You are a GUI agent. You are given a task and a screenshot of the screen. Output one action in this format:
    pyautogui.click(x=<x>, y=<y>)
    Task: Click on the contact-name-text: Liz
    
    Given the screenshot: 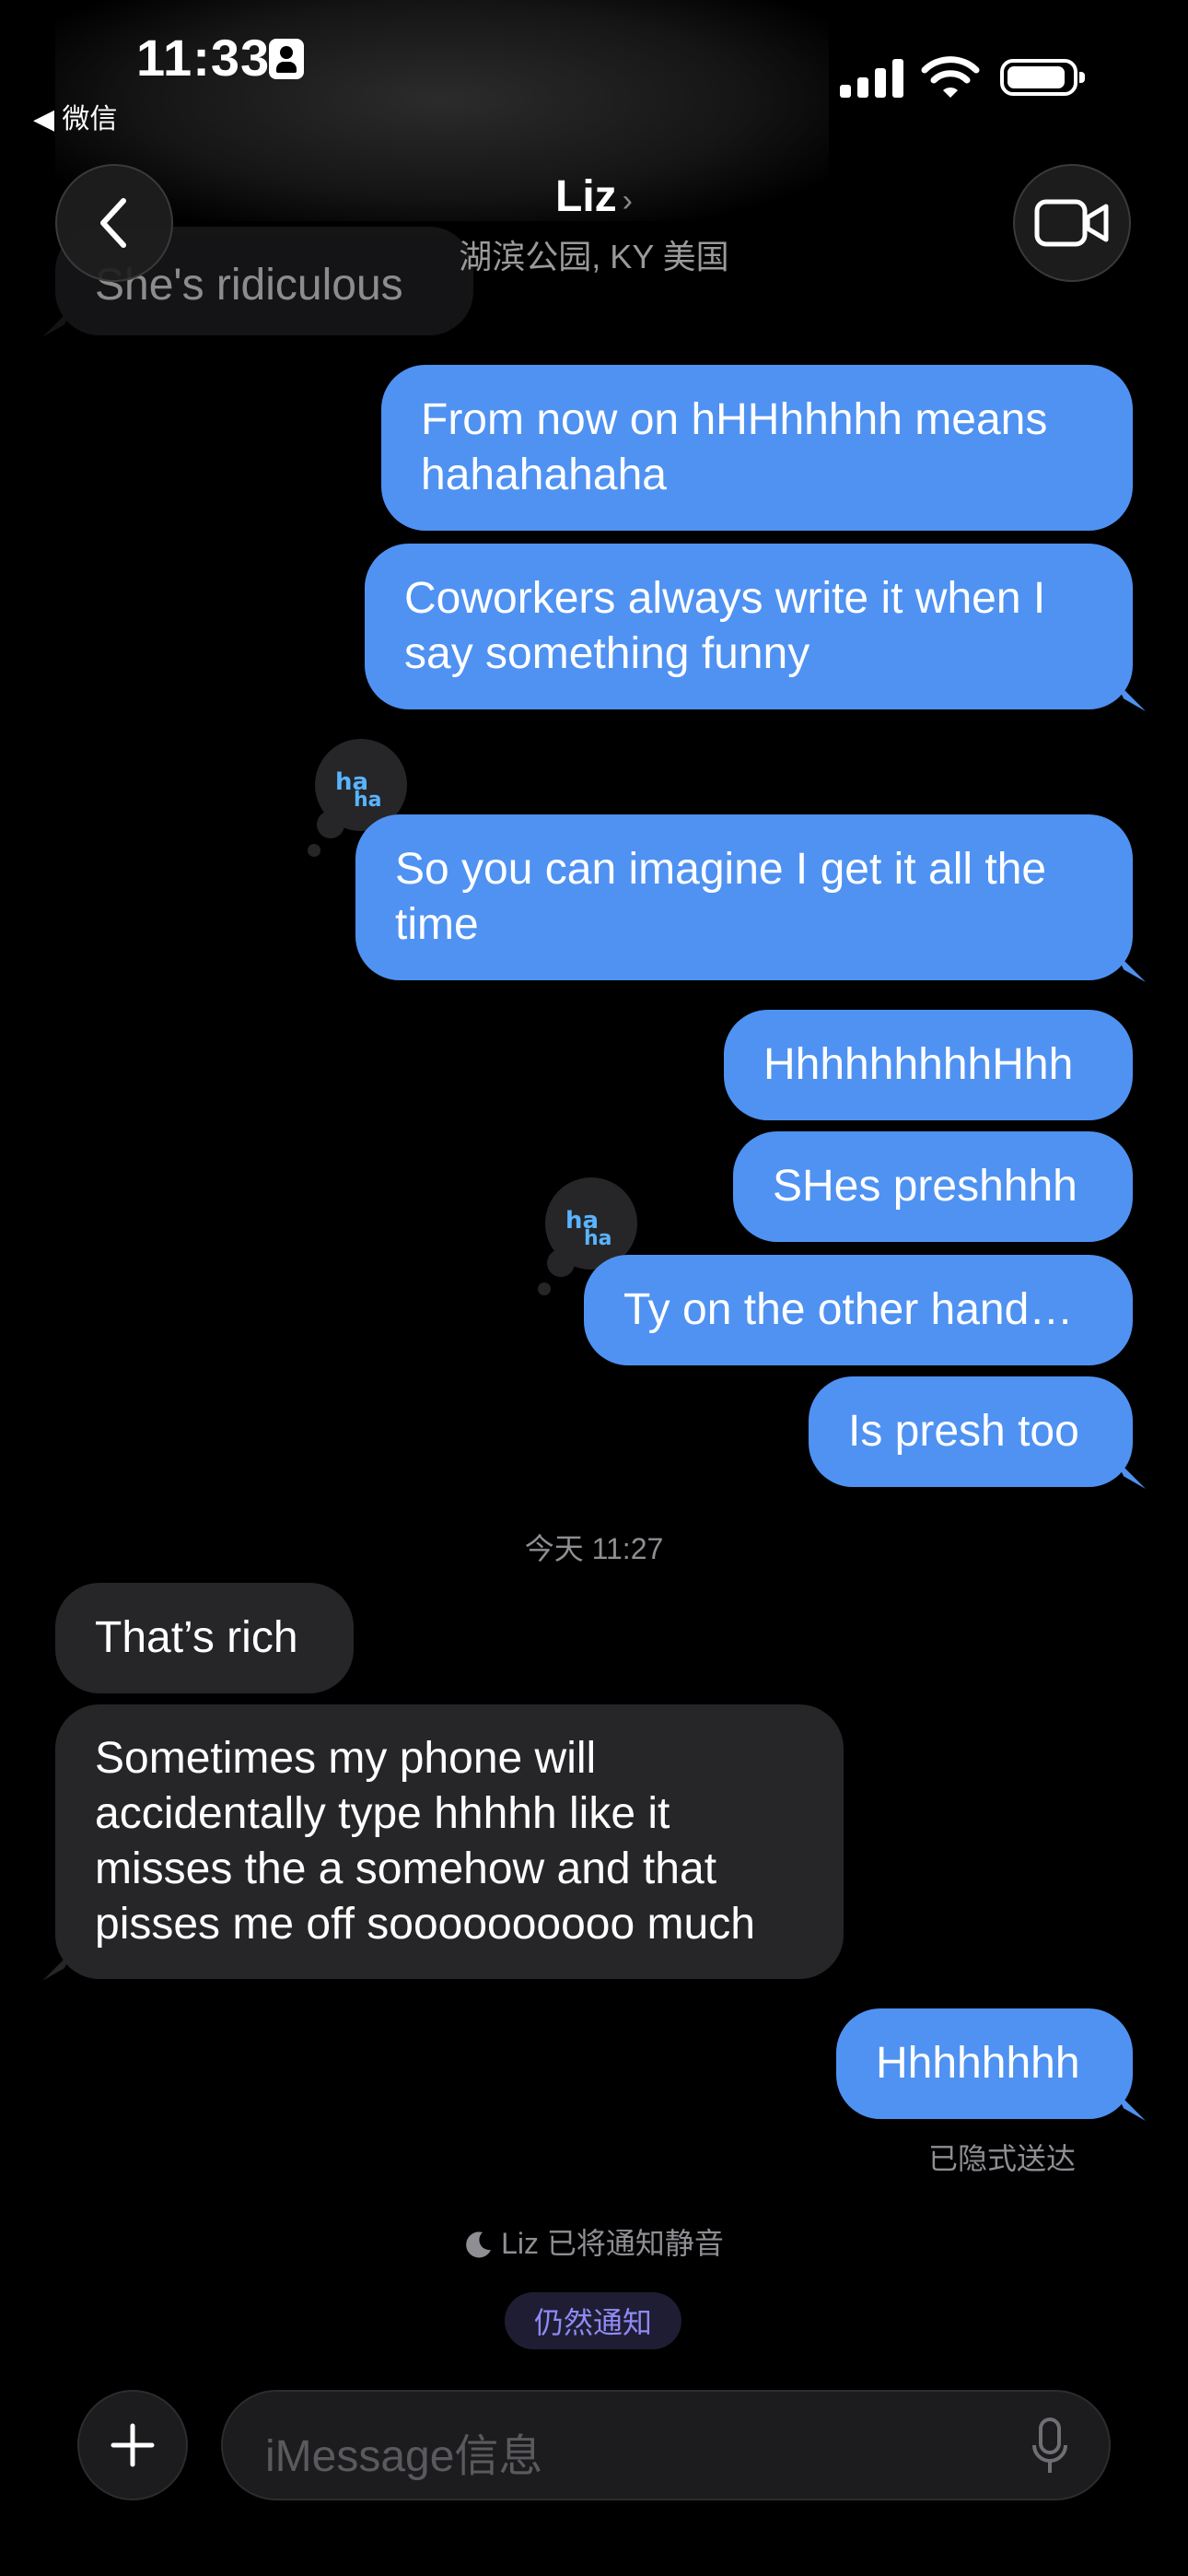 What is the action you would take?
    pyautogui.click(x=586, y=196)
    